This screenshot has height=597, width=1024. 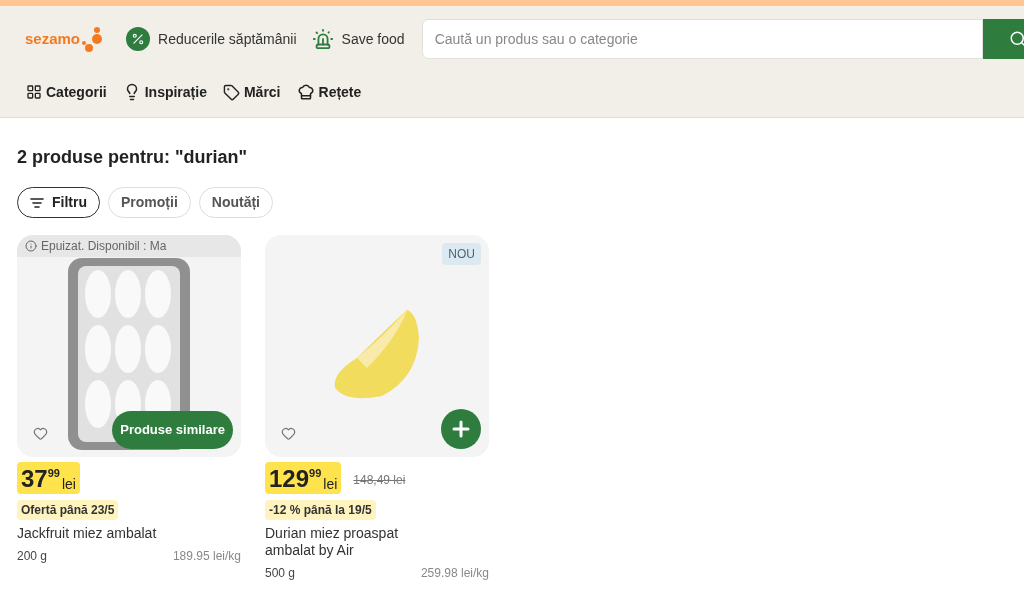 I want to click on availability-notice: Epuizat. Disponibil : Ma, so click(x=129, y=246).